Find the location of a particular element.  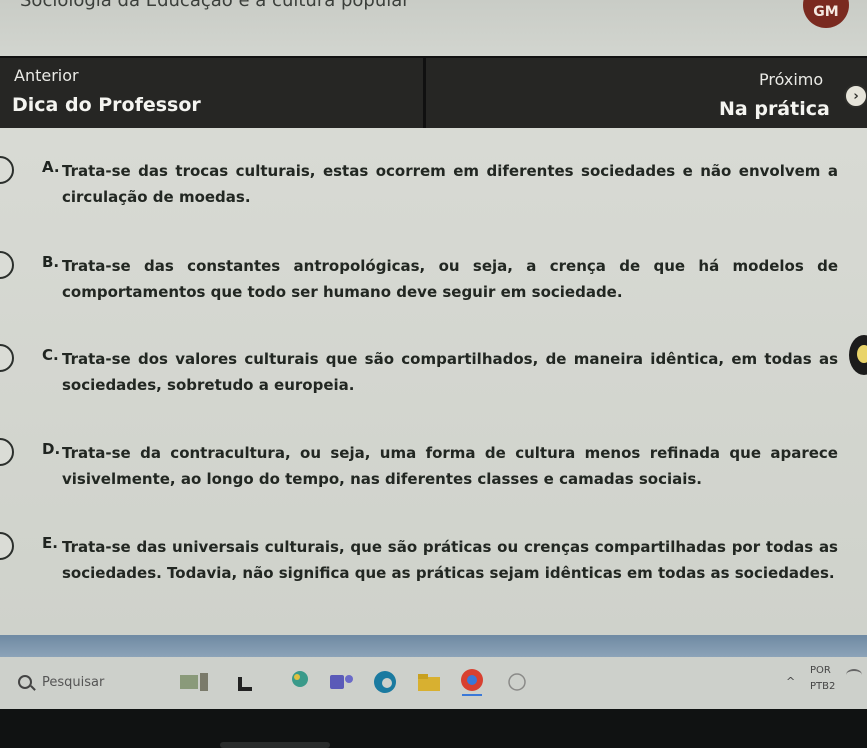

windows-taskbar: Pesquisar ^ POR PTB2 is located at coordinates (433, 683).